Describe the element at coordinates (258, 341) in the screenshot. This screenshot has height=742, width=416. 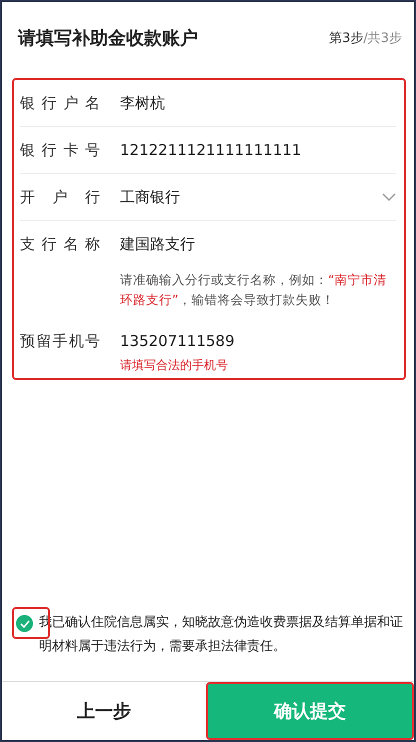
I see `field-value: 135207111589` at that location.